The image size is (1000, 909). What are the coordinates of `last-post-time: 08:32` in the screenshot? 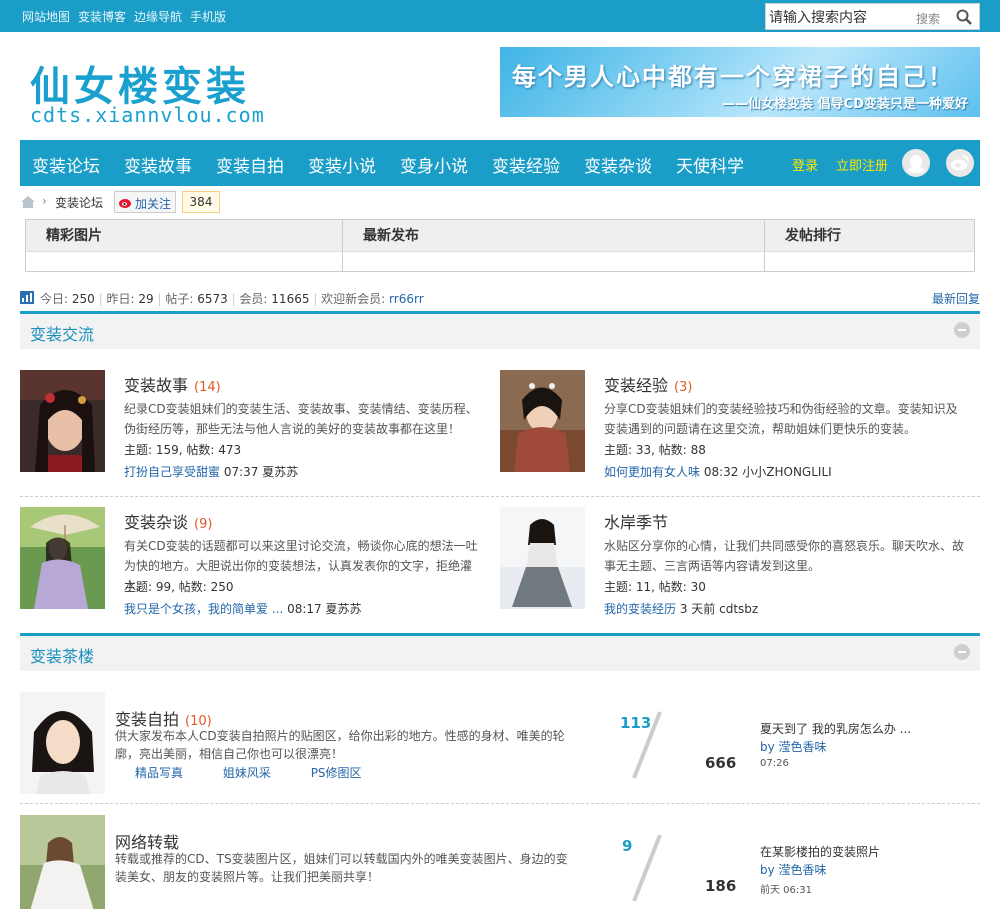 It's located at (721, 472).